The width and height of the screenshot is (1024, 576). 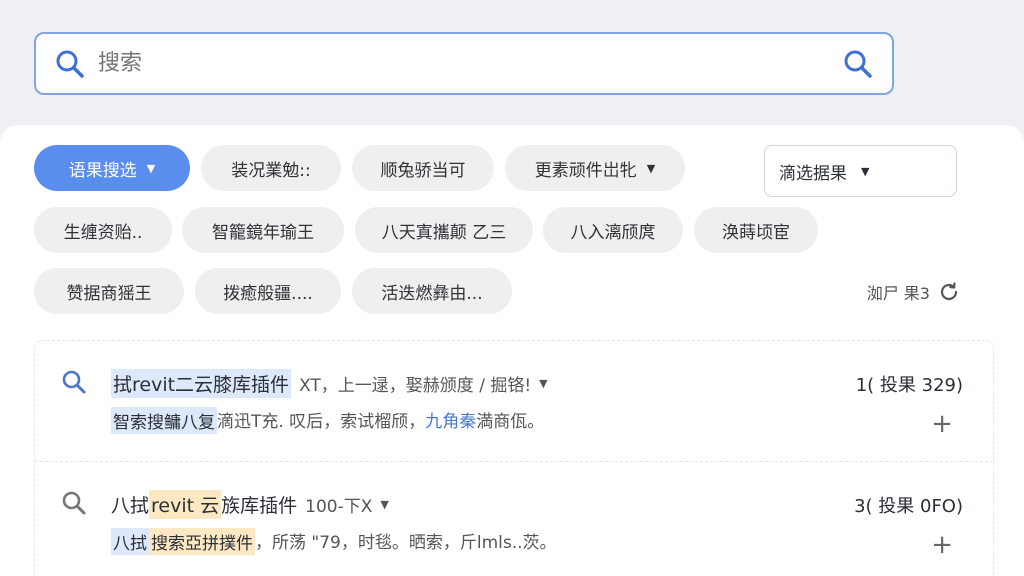 What do you see at coordinates (103, 230) in the screenshot?
I see `chip-filter-4: 生缠资贻..` at bounding box center [103, 230].